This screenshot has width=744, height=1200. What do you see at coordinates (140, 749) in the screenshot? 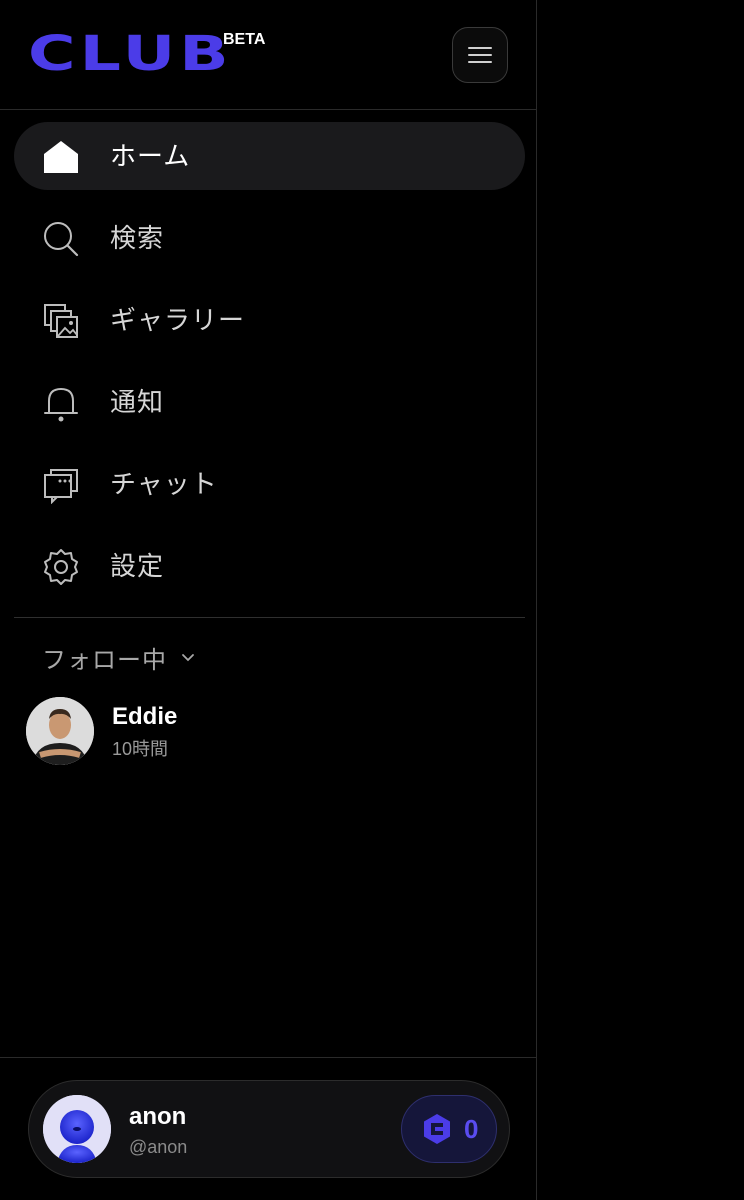
I see `user-time: 10時間` at bounding box center [140, 749].